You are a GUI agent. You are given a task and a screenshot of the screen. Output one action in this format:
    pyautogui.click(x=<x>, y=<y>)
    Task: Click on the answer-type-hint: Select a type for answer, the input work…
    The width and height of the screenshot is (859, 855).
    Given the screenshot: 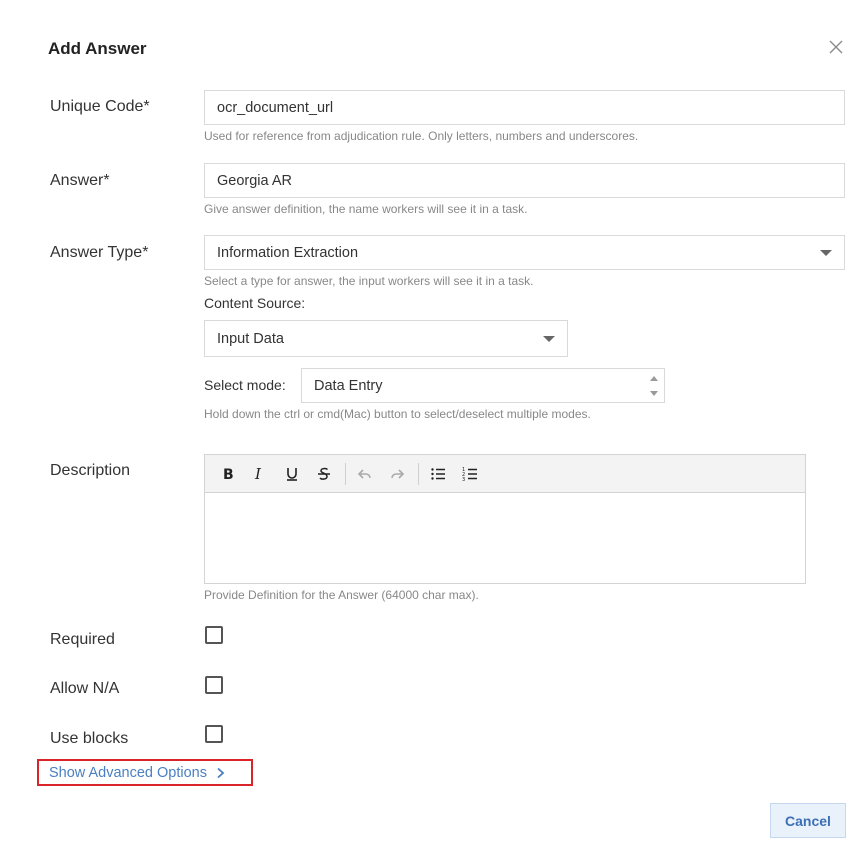 What is the action you would take?
    pyautogui.click(x=369, y=281)
    